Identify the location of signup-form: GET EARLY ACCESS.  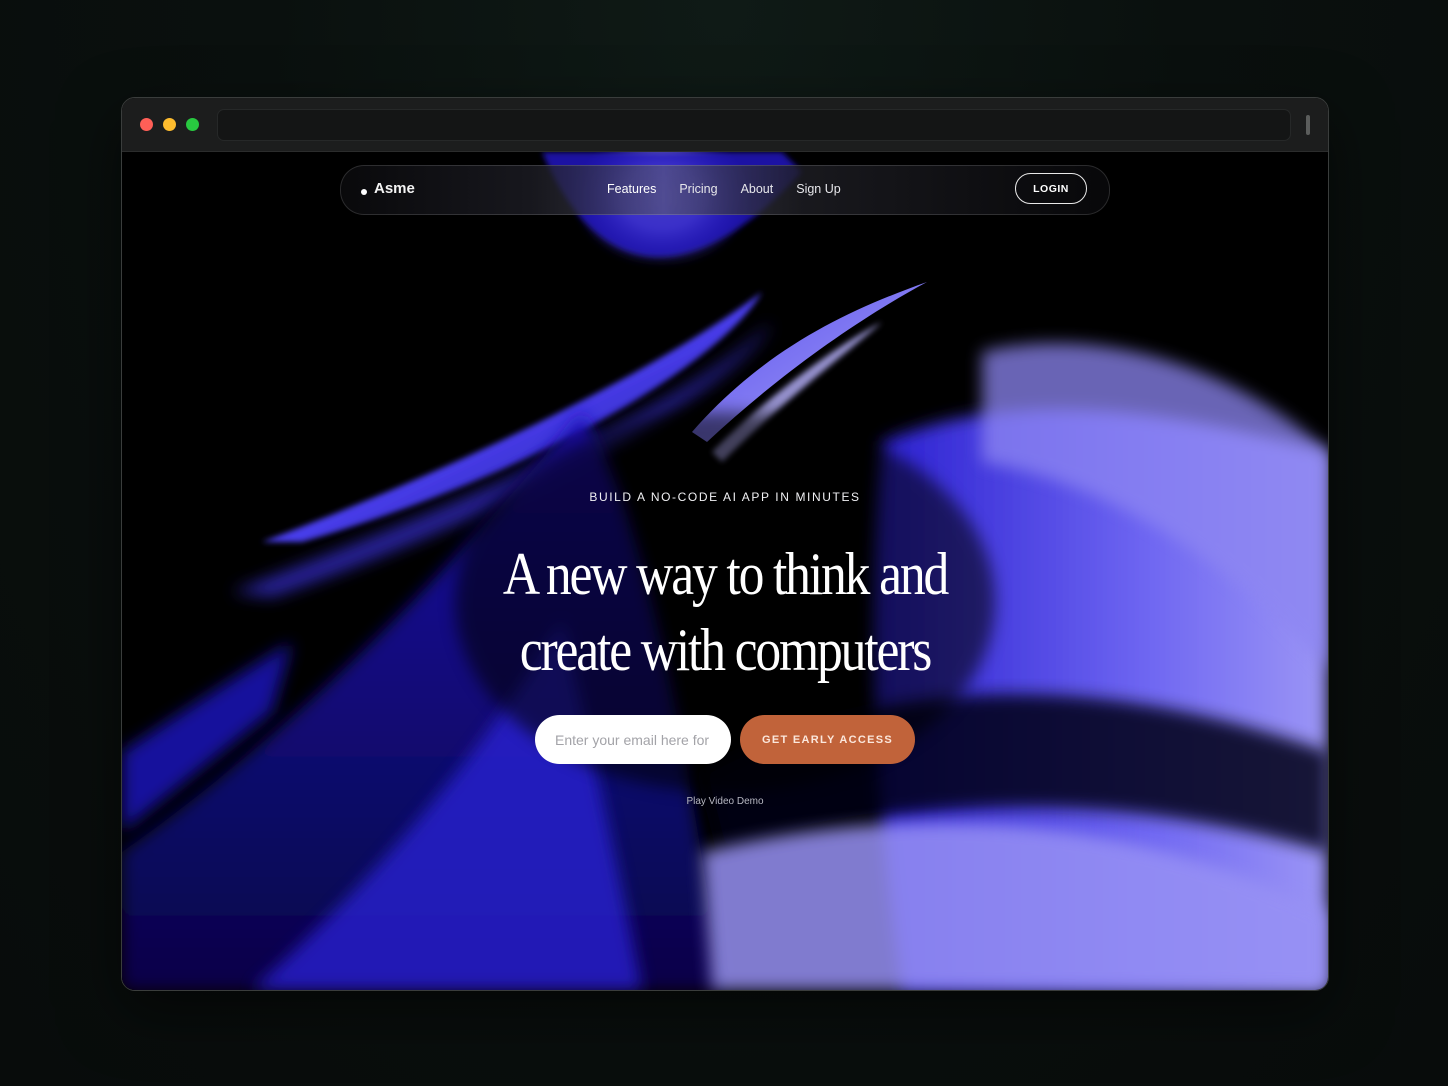
(725, 739).